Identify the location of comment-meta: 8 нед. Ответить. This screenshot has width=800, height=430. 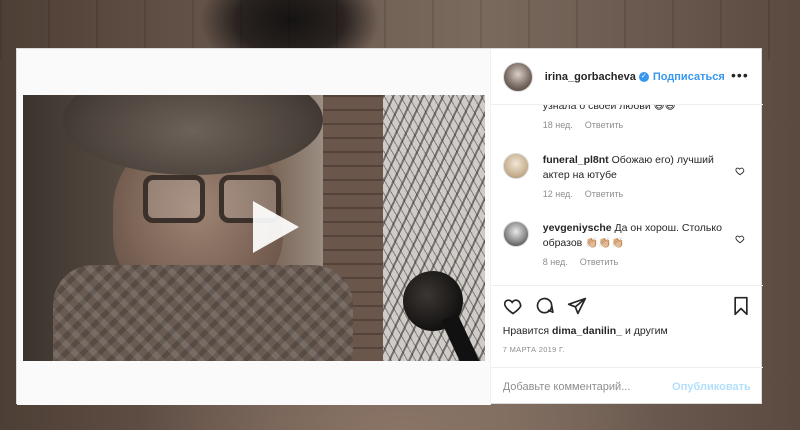
(637, 262).